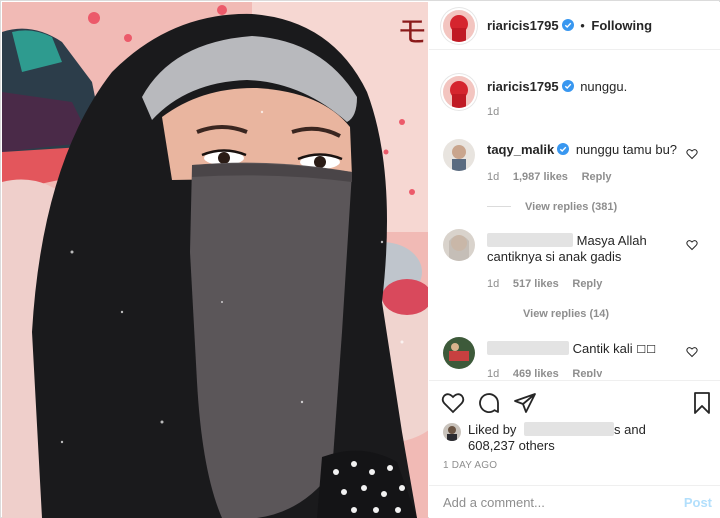  Describe the element at coordinates (489, 403) in the screenshot. I see `comment-icon` at that location.